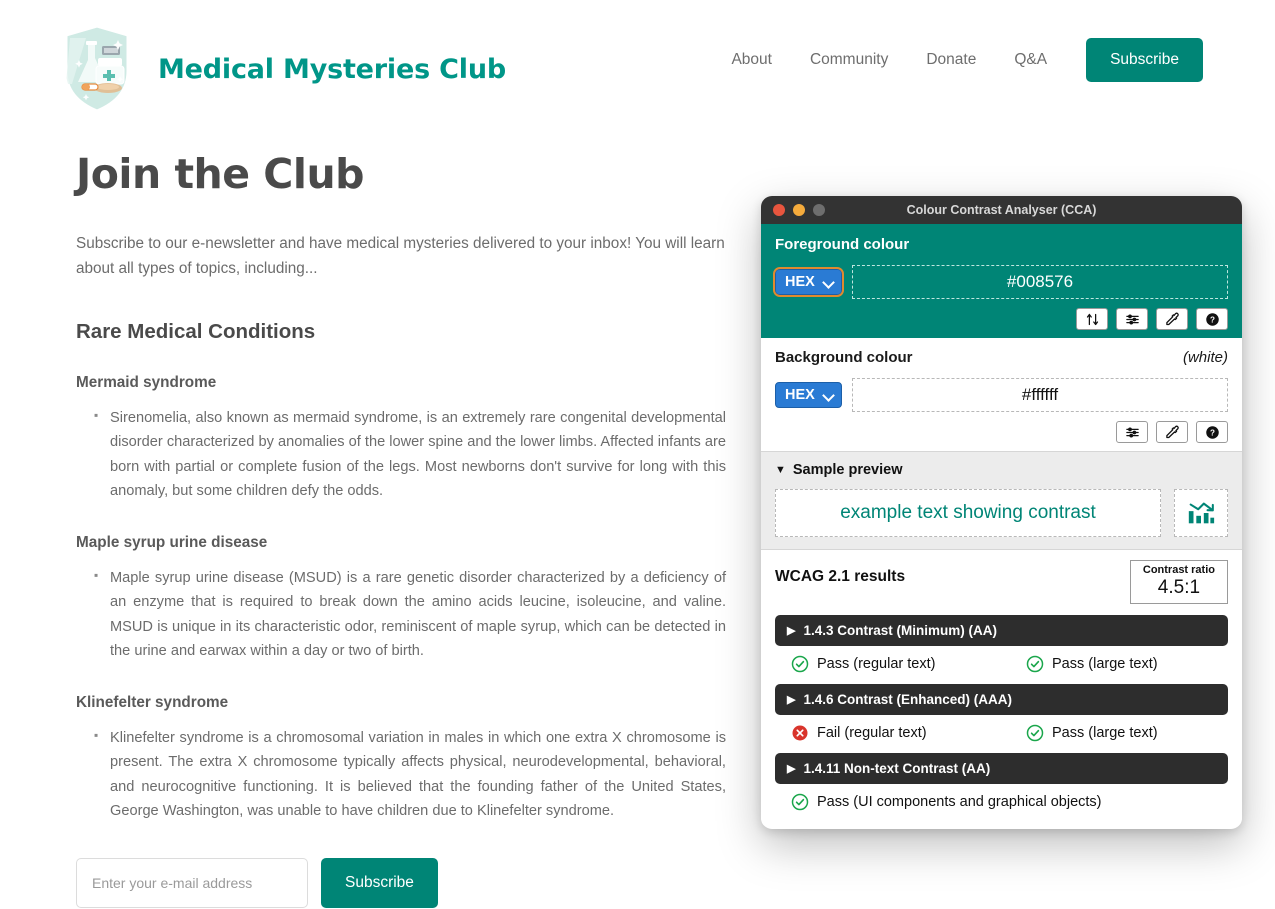 The height and width of the screenshot is (909, 1275). What do you see at coordinates (1092, 319) in the screenshot?
I see `swap-arrows-icon` at bounding box center [1092, 319].